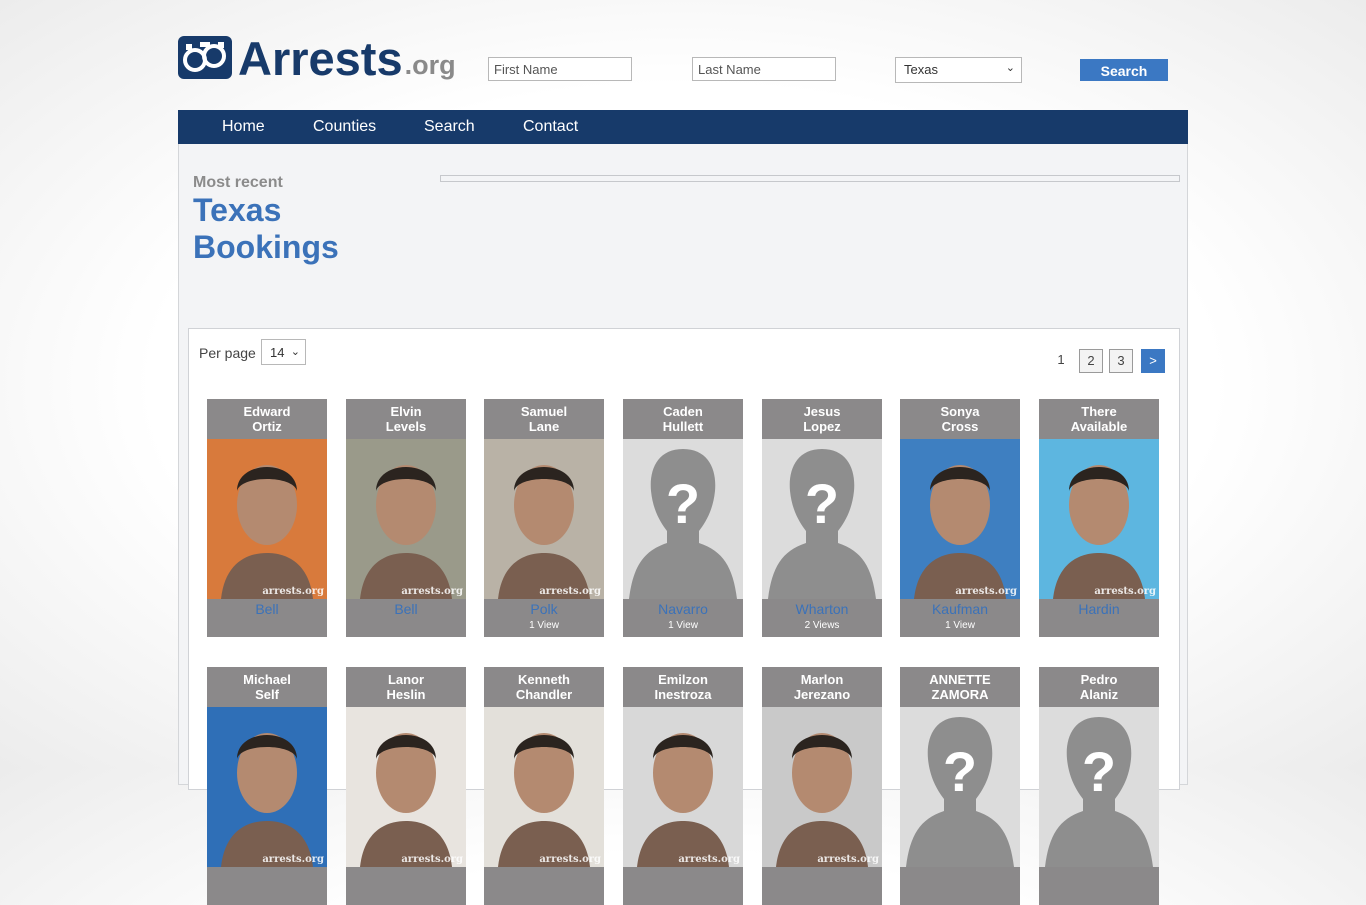  I want to click on page-3: 3, so click(1121, 361).